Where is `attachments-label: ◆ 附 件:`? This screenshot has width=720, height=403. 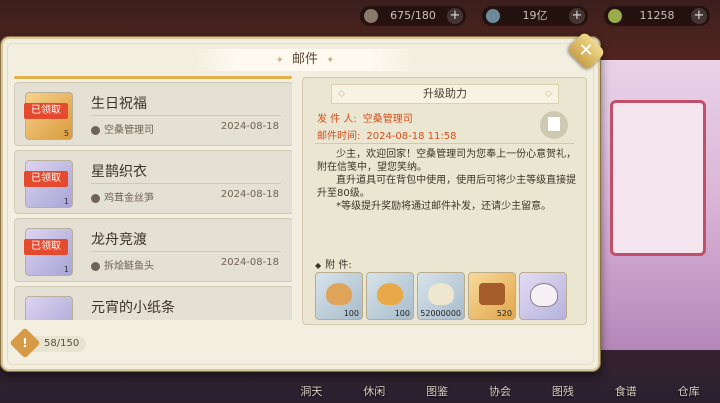 attachments-label: ◆ 附 件: is located at coordinates (333, 263).